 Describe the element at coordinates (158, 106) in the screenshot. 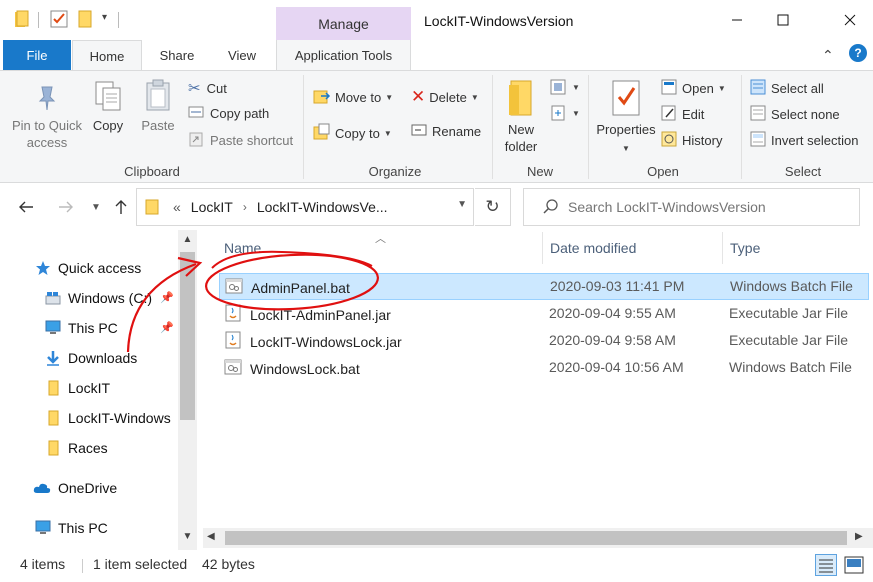

I see `paste-button: Paste` at that location.